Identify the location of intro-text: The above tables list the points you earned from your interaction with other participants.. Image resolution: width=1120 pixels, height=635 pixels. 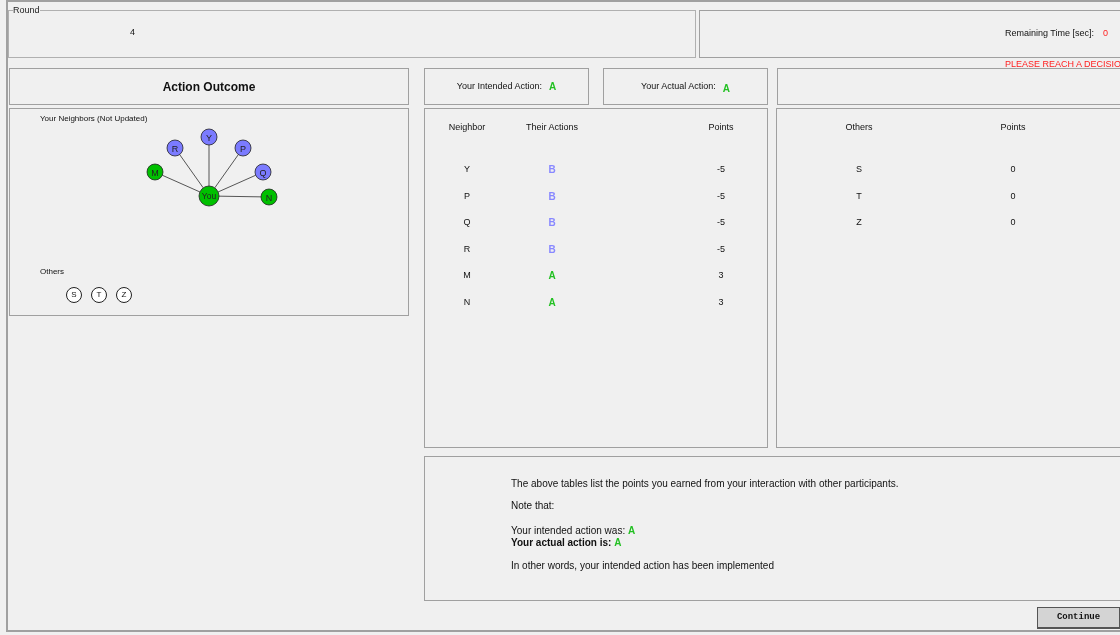
(705, 484).